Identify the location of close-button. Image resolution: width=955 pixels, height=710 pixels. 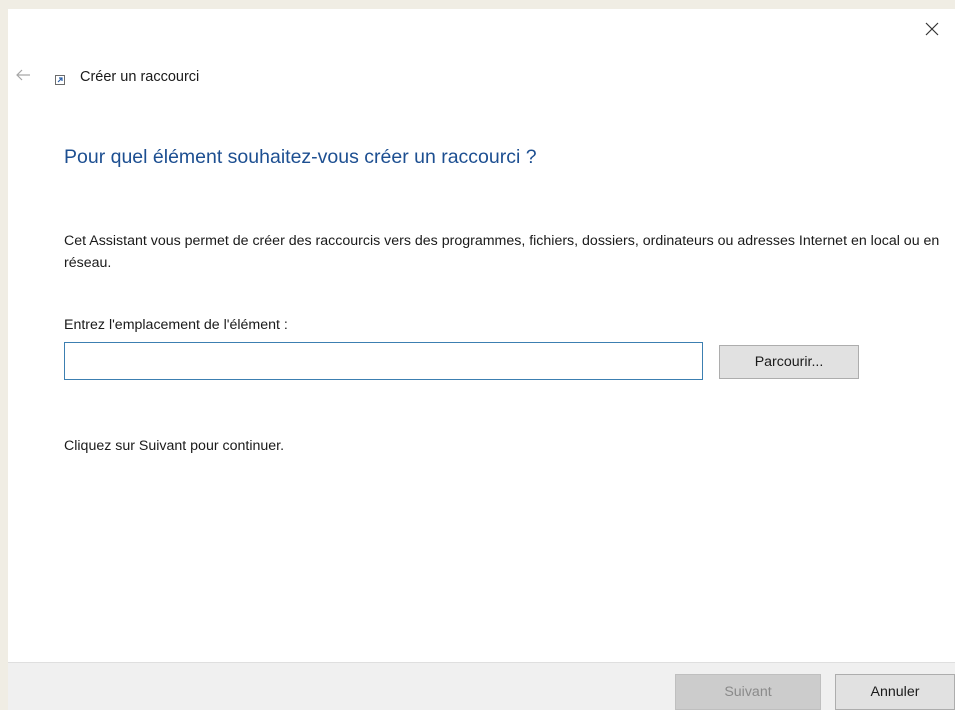
(932, 31).